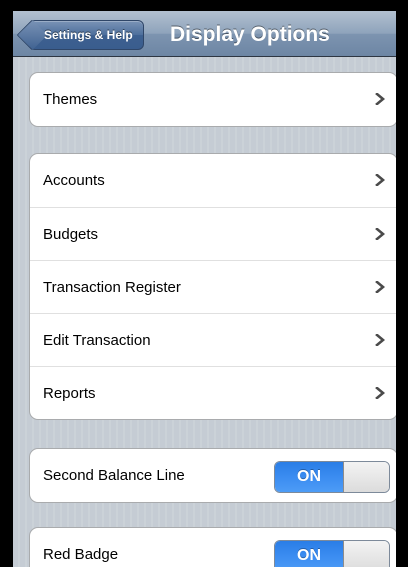  I want to click on section-themes: Themes, so click(212, 99).